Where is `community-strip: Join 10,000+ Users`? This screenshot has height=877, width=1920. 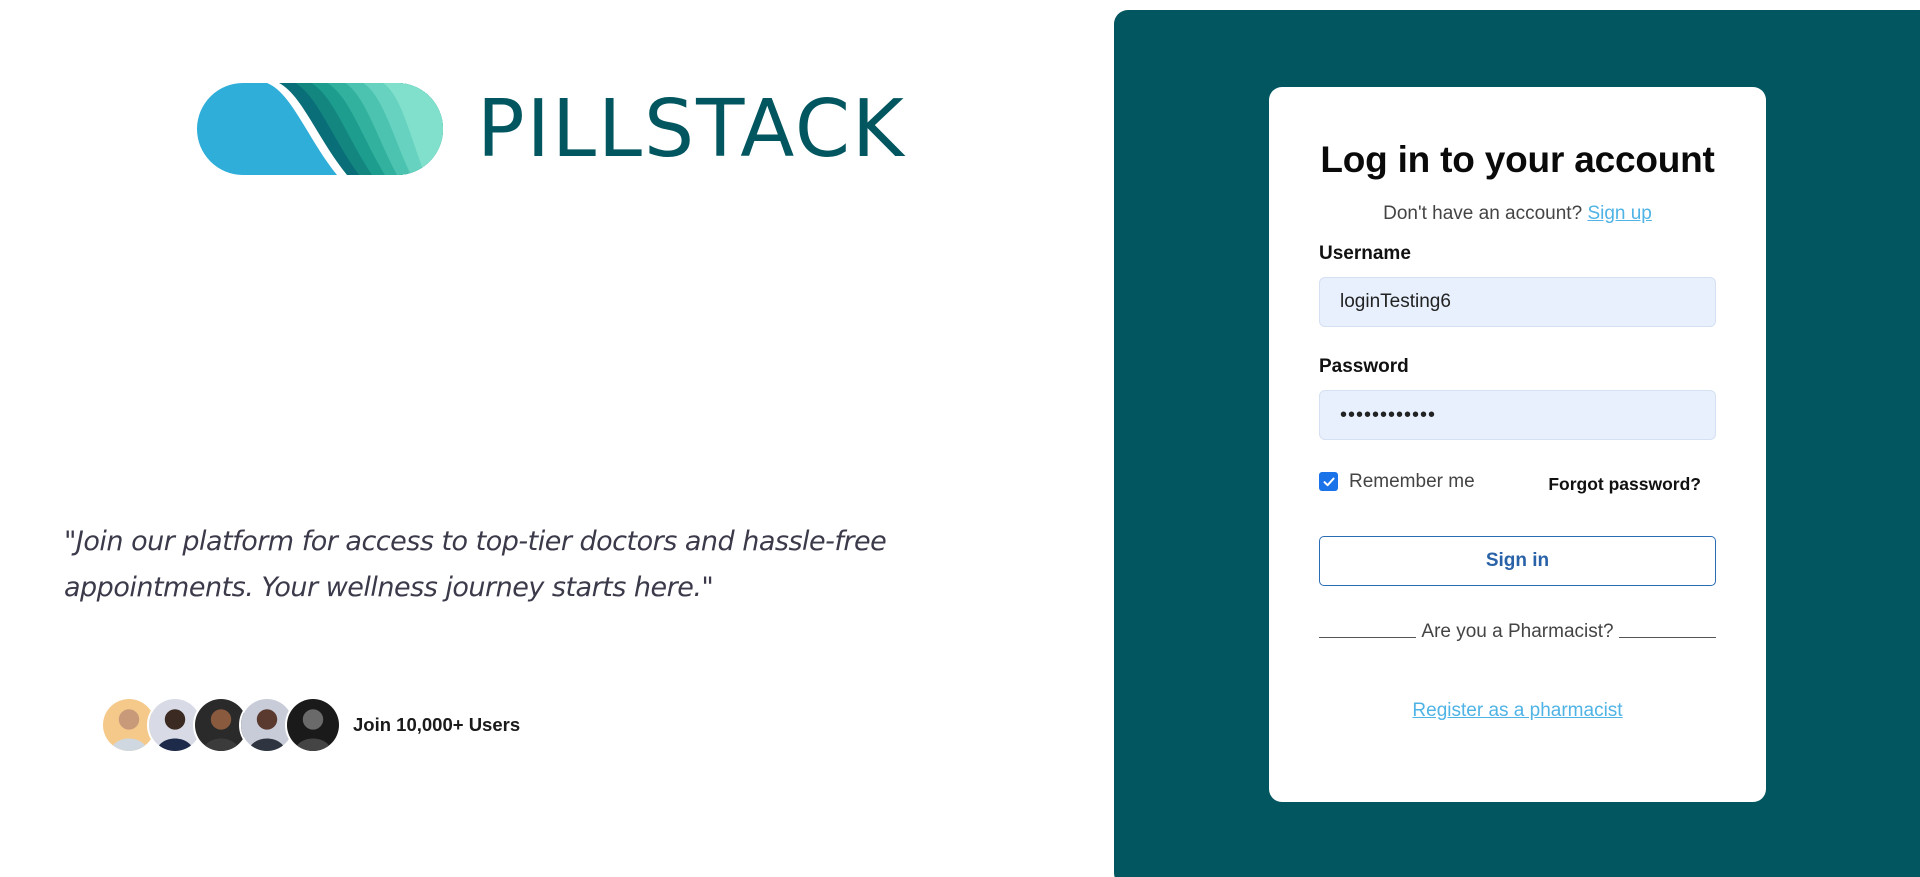 community-strip: Join 10,000+ Users is located at coordinates (310, 725).